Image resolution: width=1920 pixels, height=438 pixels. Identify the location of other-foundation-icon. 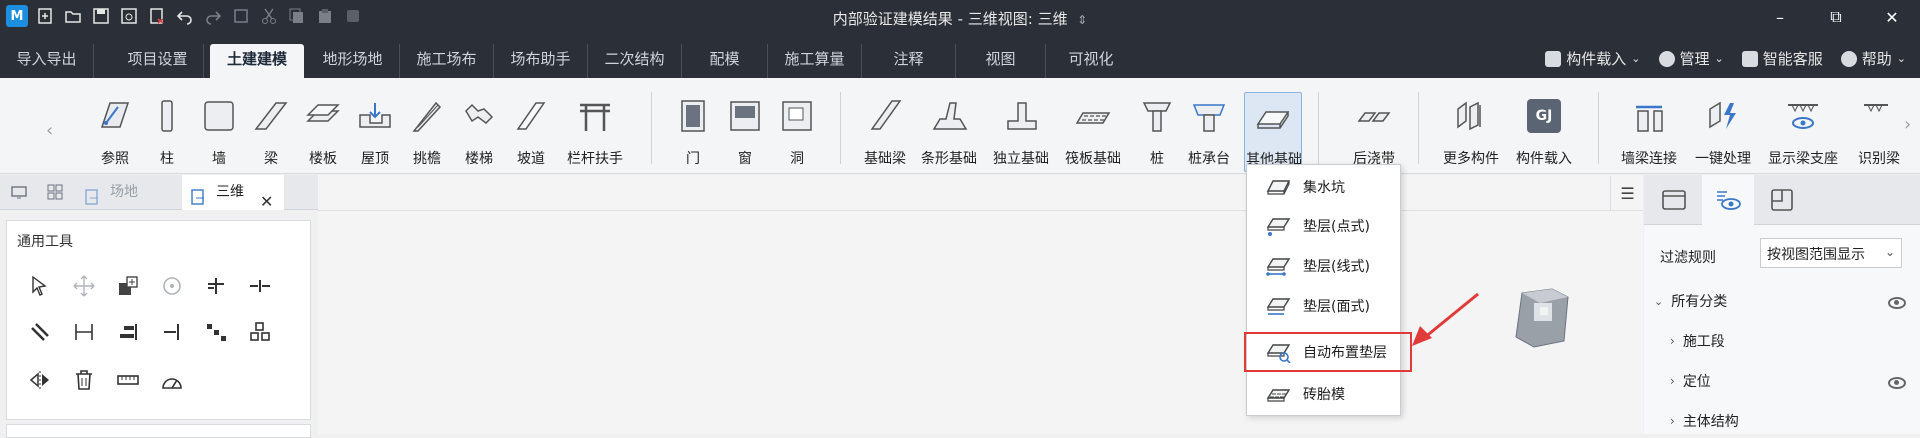
(1273, 117).